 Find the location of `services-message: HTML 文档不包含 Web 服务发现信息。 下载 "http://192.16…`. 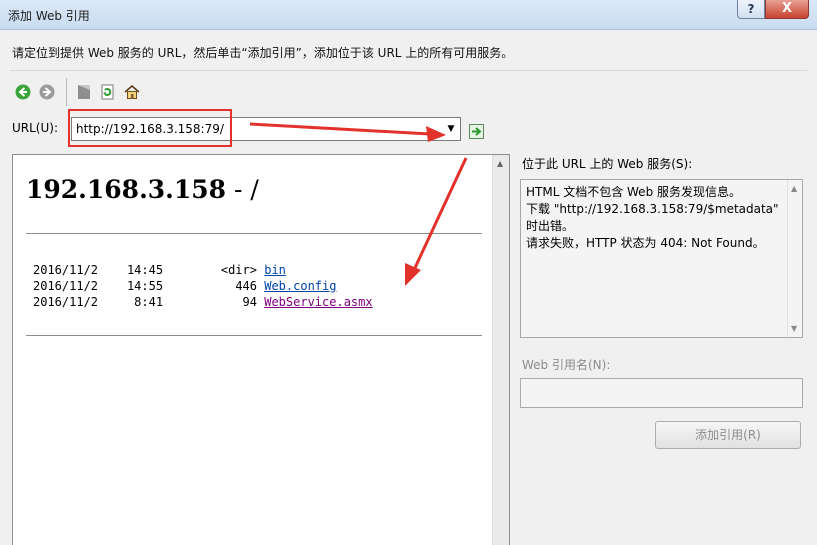

services-message: HTML 文档不包含 Web 服务发现信息。 下载 "http://192.16… is located at coordinates (653, 218).